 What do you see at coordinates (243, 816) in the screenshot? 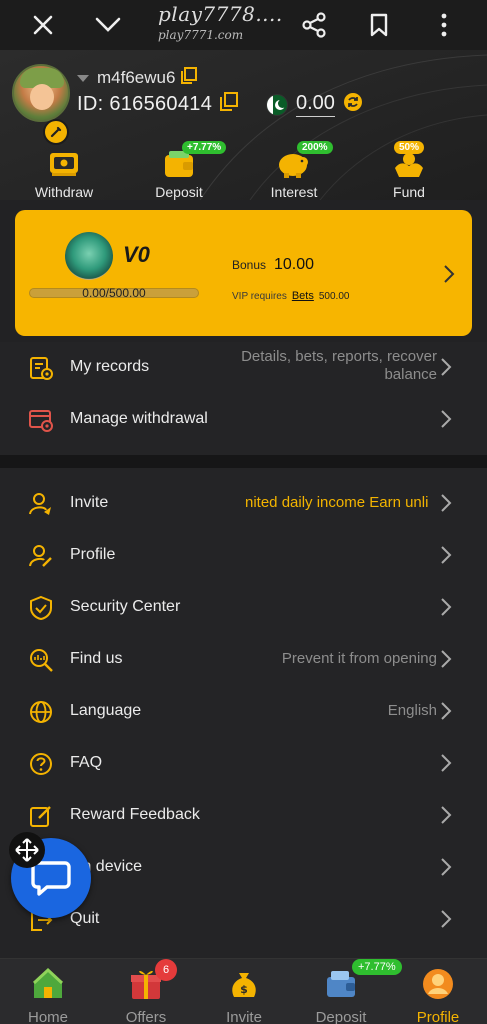
I see `menu-item-reward-feedback: Reward Feedback` at bounding box center [243, 816].